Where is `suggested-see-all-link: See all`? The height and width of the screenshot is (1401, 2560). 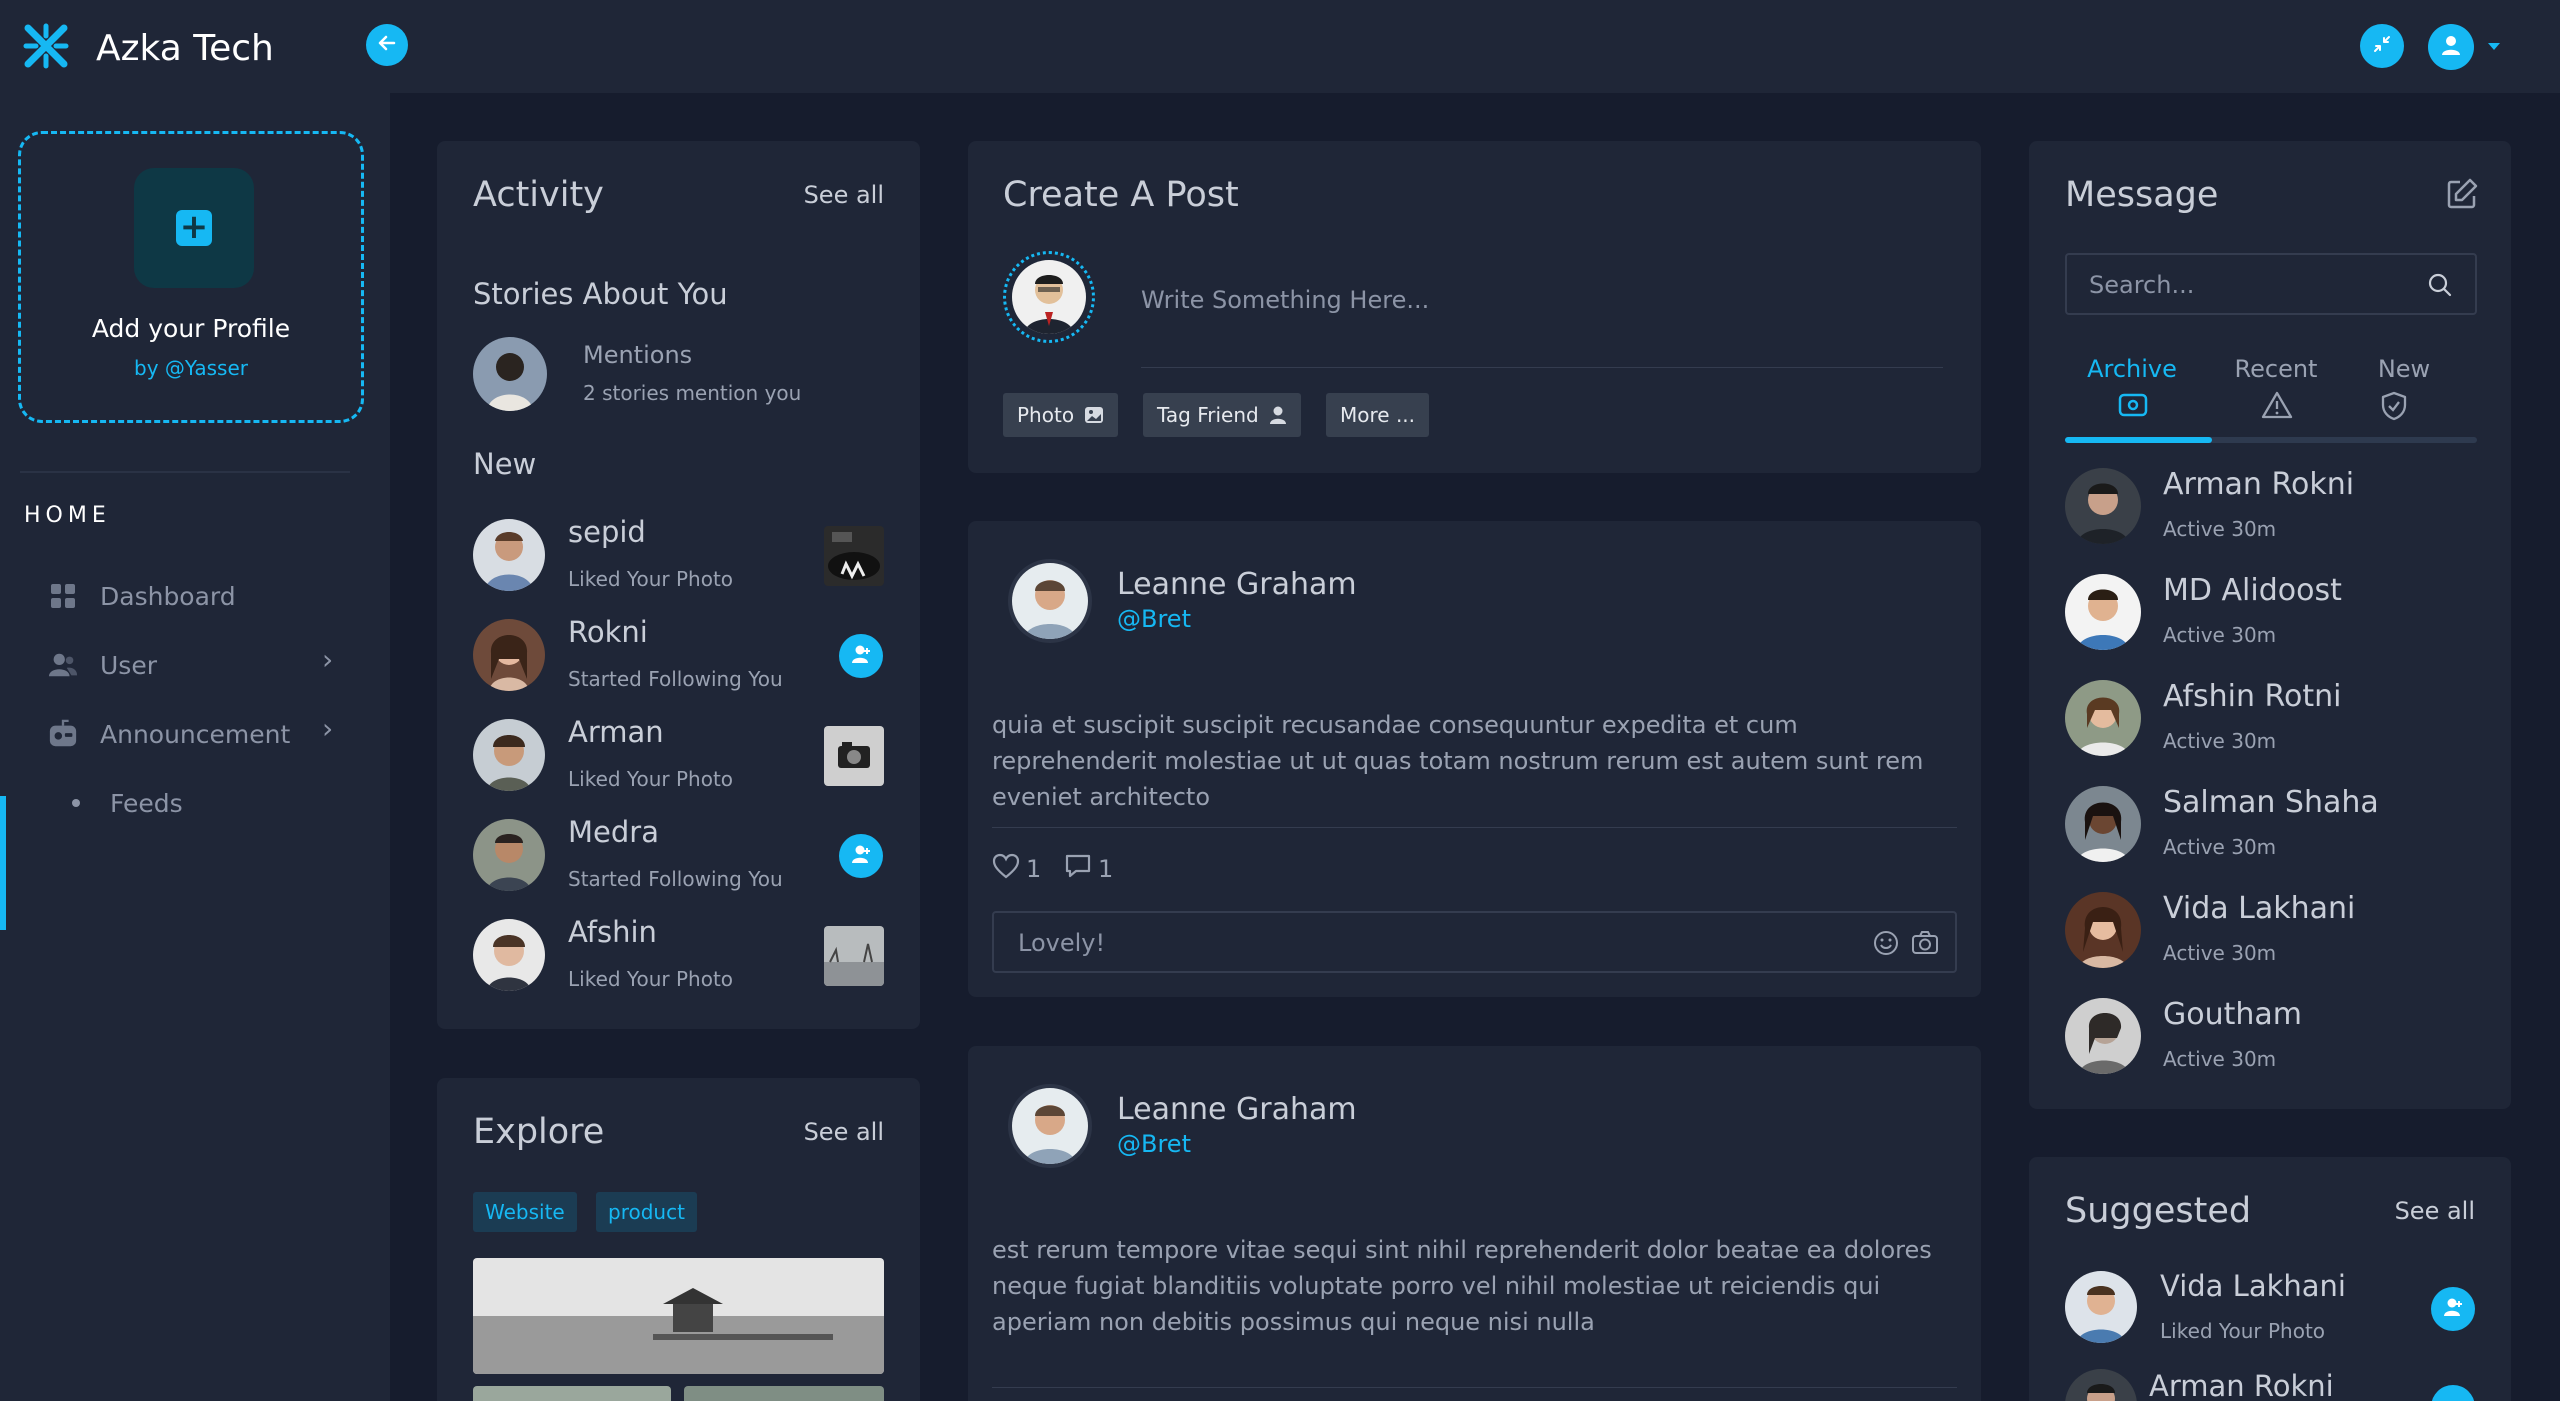 suggested-see-all-link: See all is located at coordinates (2435, 1211).